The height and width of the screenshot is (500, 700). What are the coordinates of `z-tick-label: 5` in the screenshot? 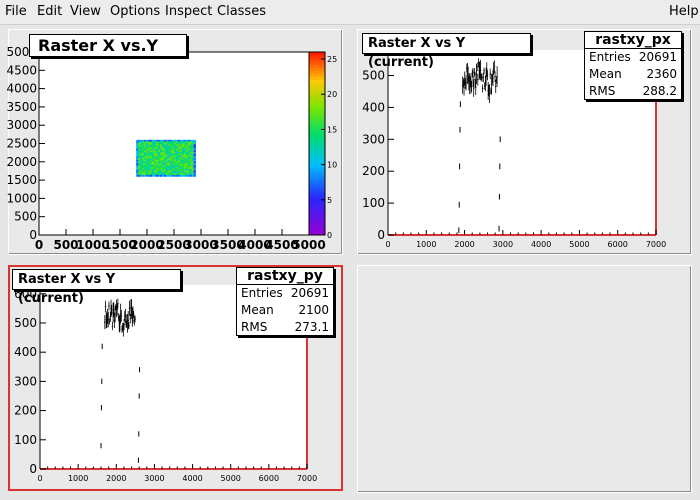 It's located at (329, 200).